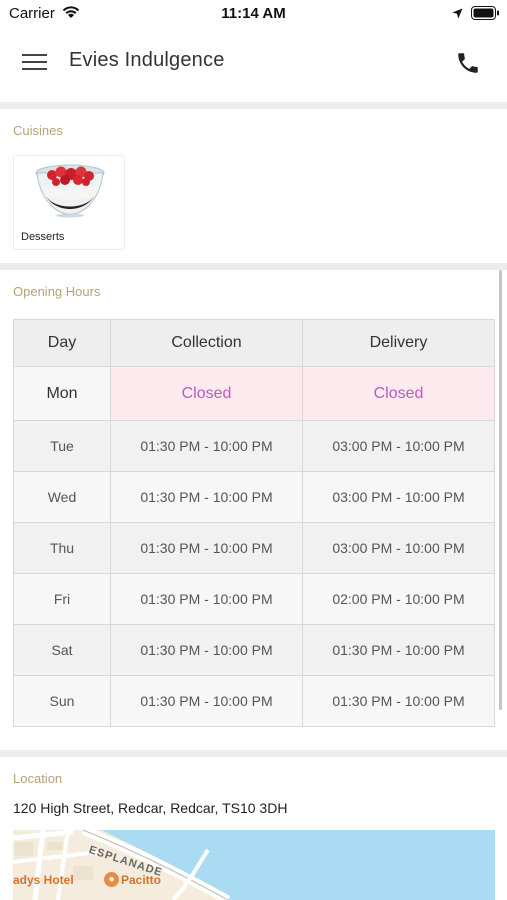 This screenshot has width=507, height=900. I want to click on cuisine-card-desserts: Desserts, so click(69, 202).